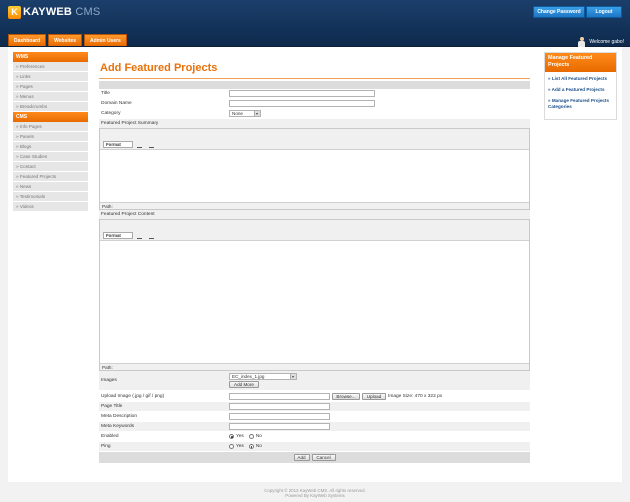  I want to click on page-title-input, so click(279, 406).